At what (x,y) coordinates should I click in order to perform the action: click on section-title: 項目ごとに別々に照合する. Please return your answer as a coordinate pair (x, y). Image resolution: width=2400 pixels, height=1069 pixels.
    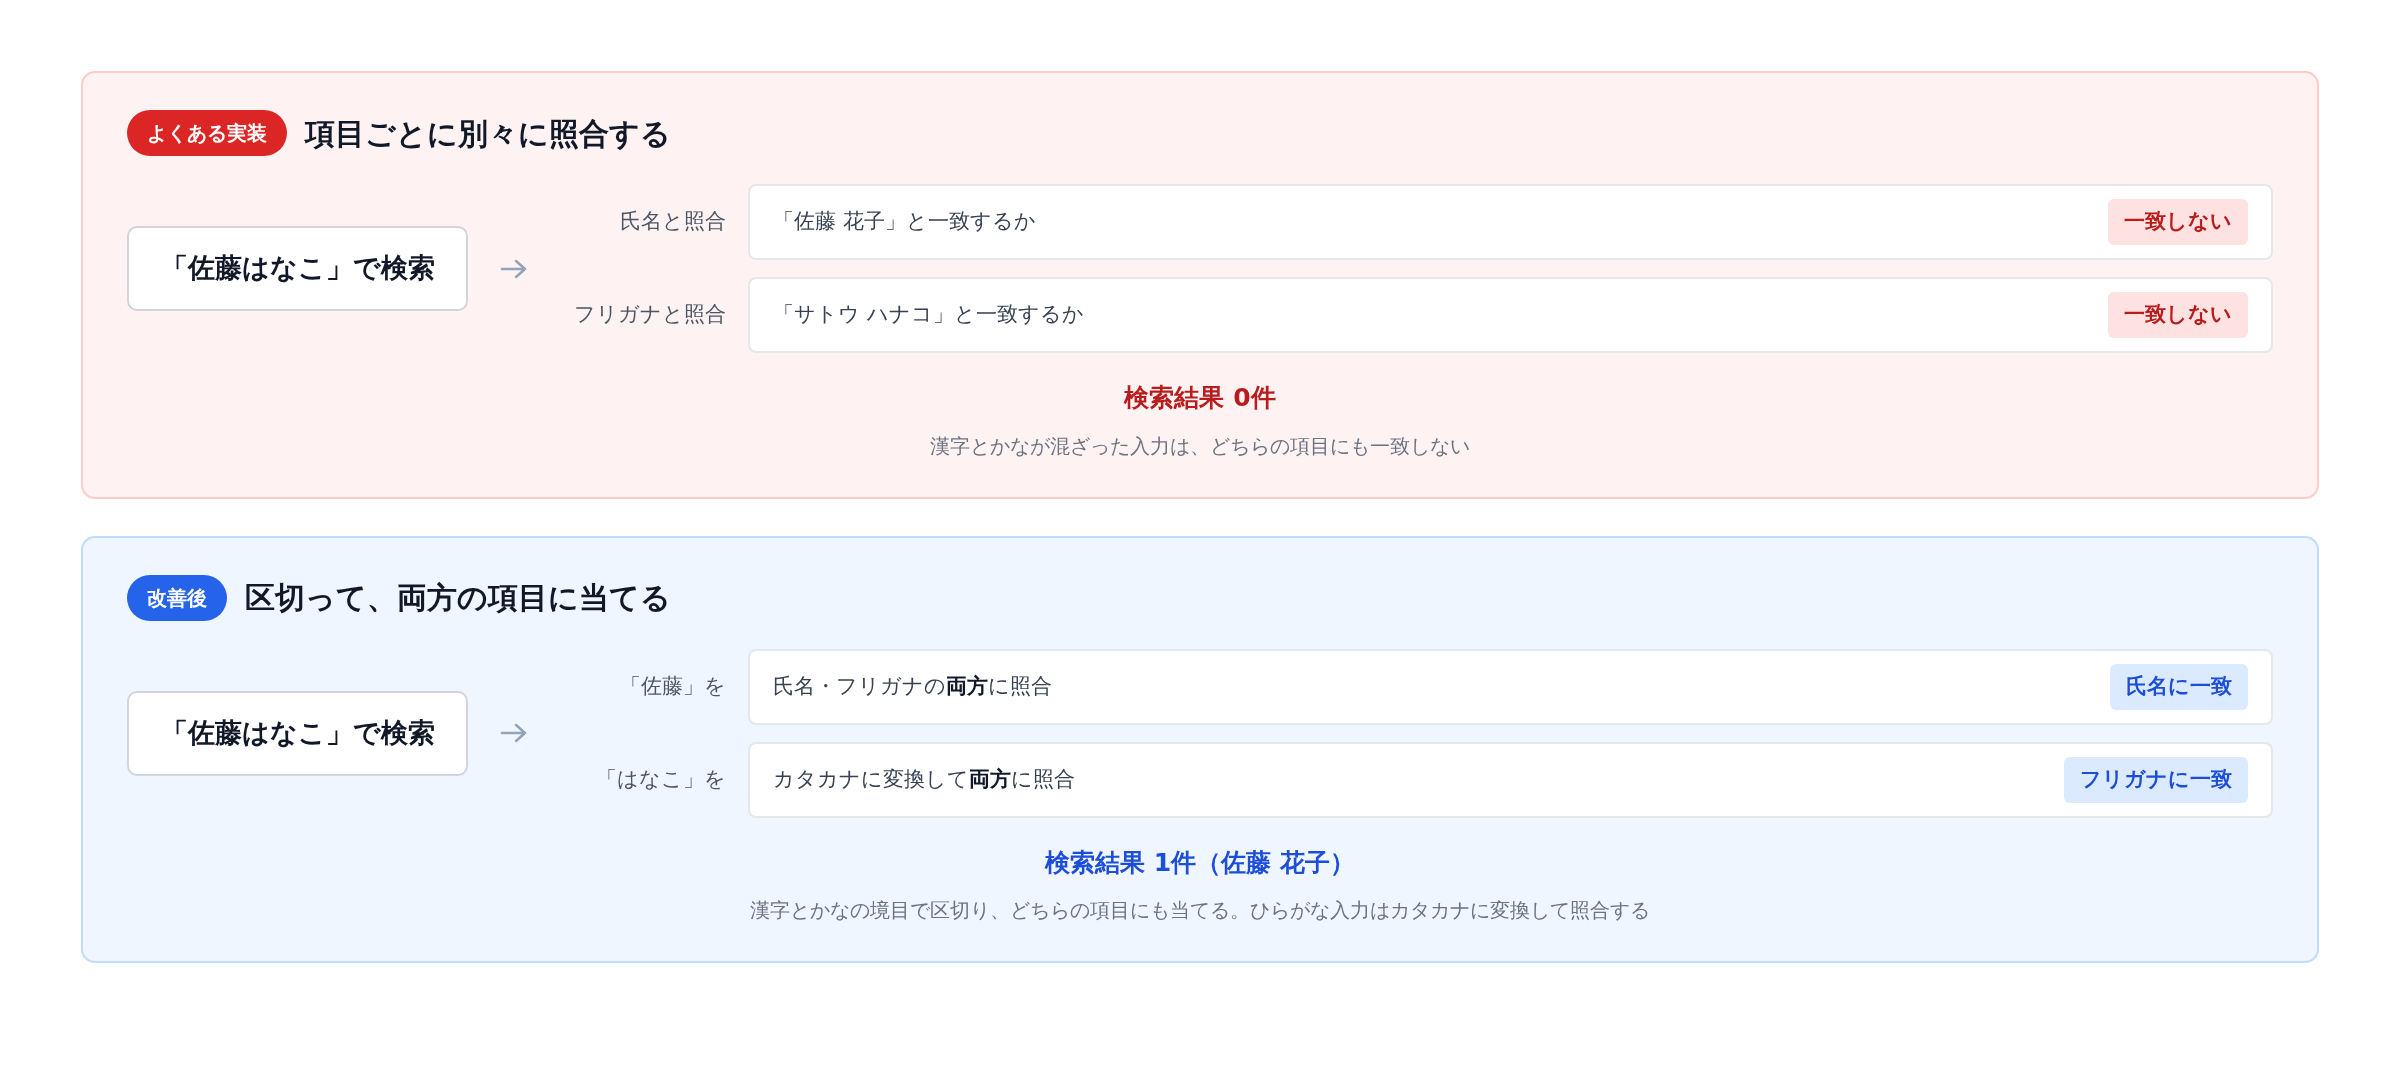
    Looking at the image, I should click on (488, 133).